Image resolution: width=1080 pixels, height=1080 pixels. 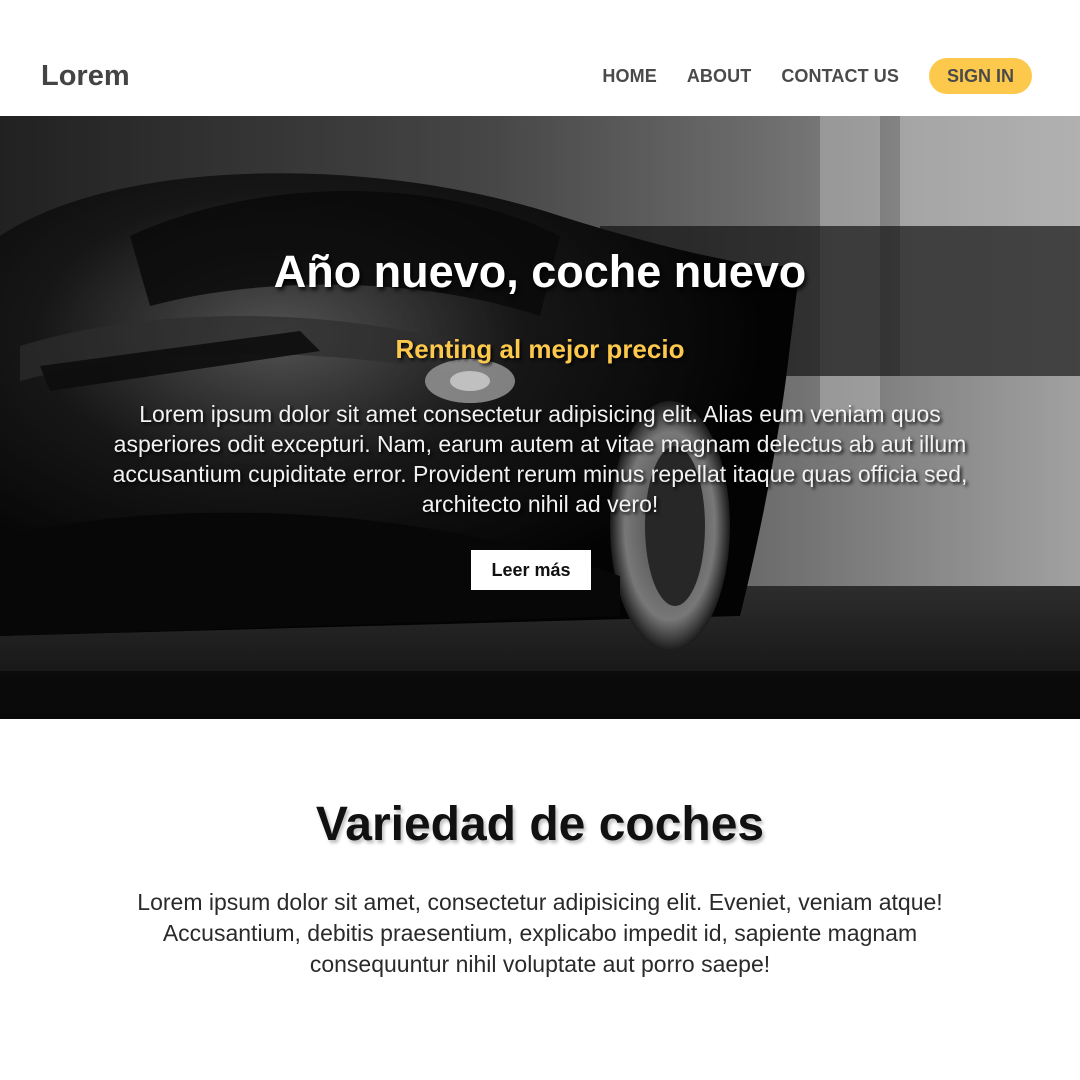 What do you see at coordinates (540, 349) in the screenshot?
I see `hero-subtitle: Renting al mejor precio` at bounding box center [540, 349].